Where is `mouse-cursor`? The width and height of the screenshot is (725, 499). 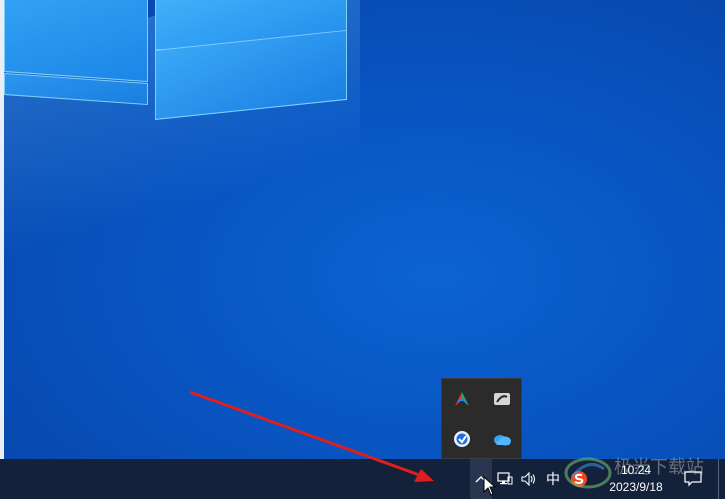
mouse-cursor is located at coordinates (490, 486).